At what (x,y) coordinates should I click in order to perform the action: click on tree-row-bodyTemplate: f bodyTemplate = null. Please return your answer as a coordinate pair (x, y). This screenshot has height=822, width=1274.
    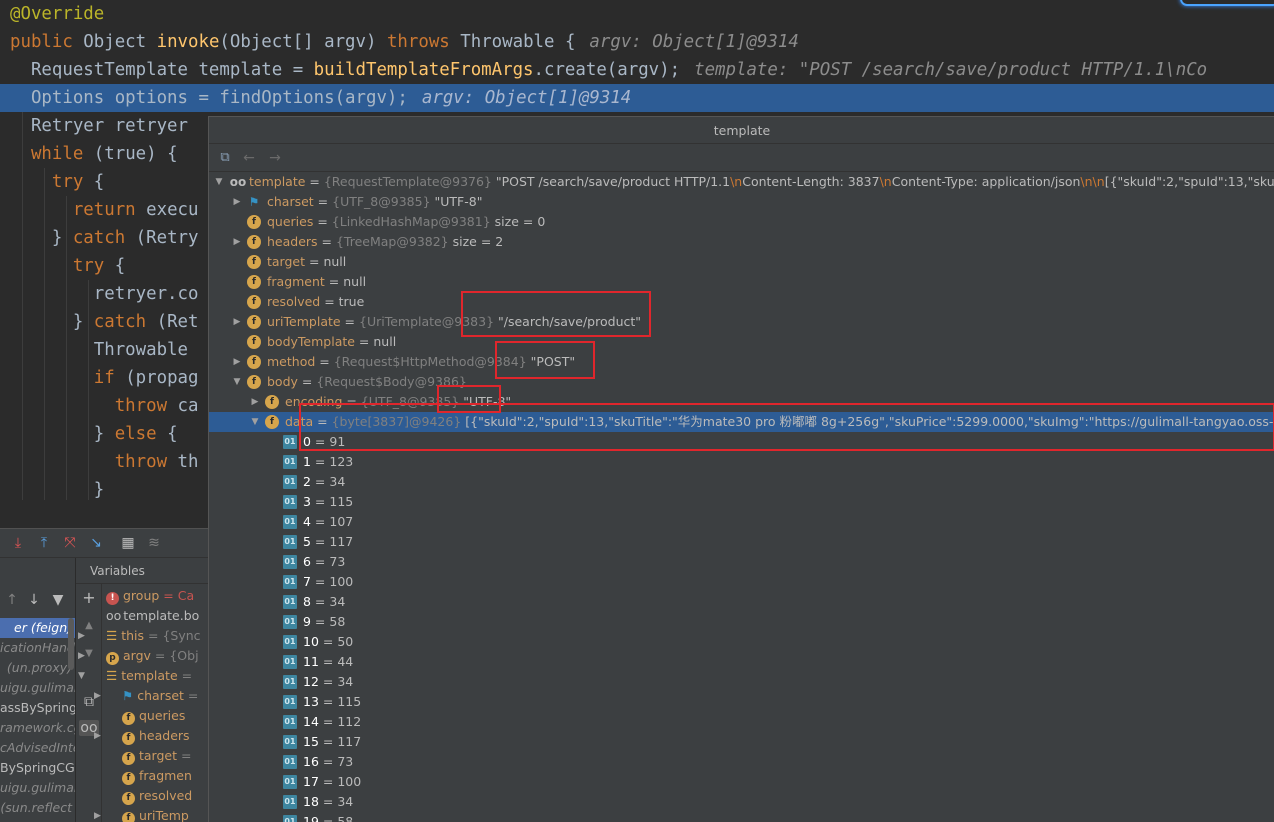
    Looking at the image, I should click on (741, 342).